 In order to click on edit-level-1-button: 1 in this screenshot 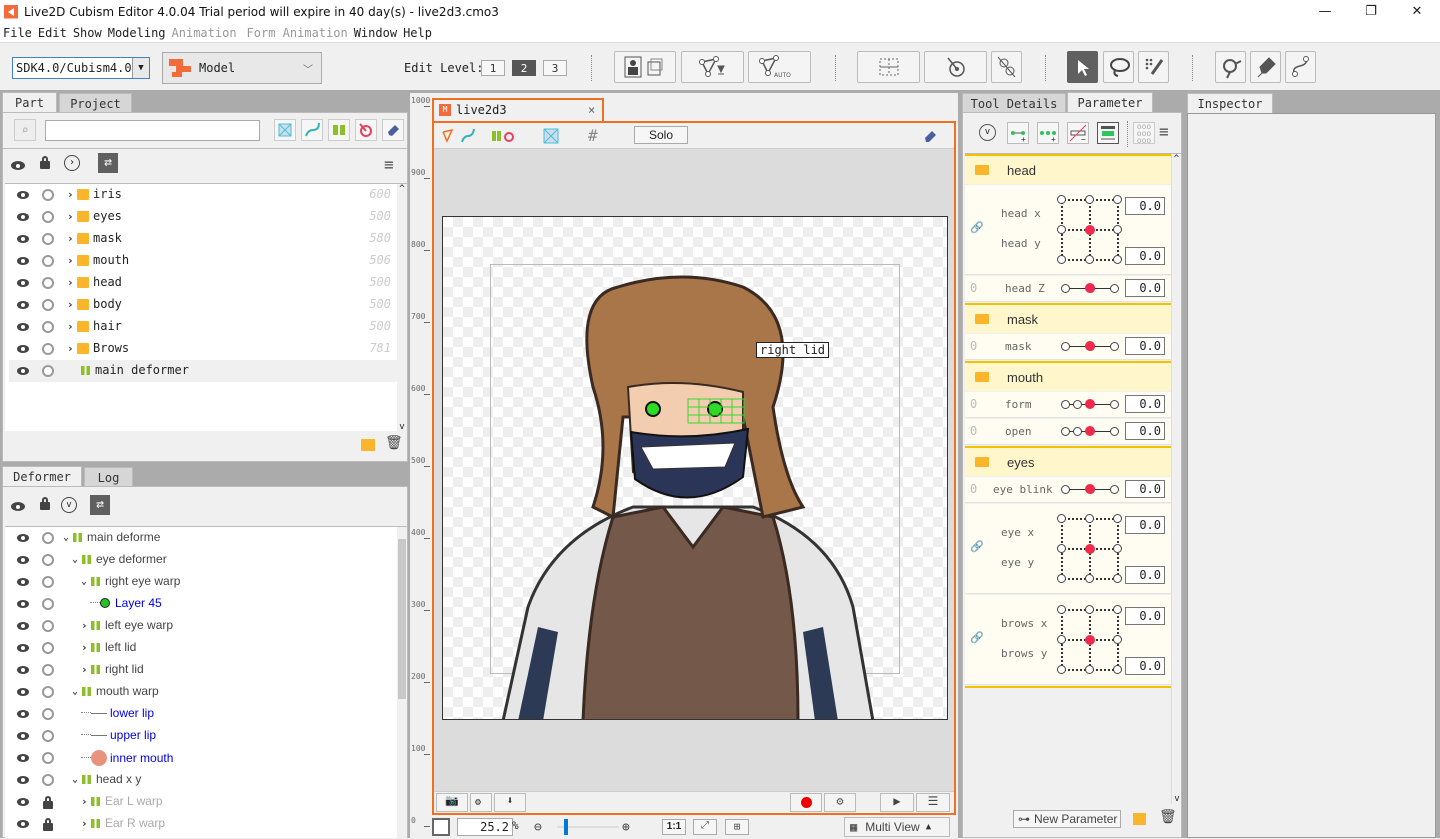, I will do `click(493, 68)`.